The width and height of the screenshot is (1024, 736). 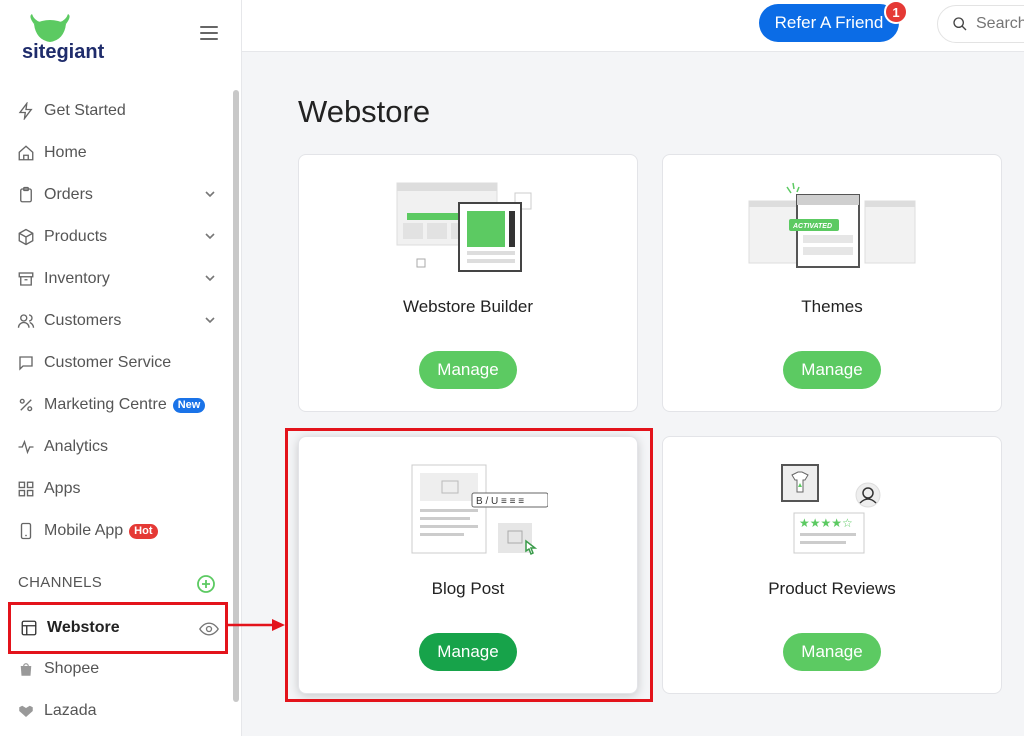 I want to click on sidebar-item-lazada: Lazada, so click(x=121, y=711).